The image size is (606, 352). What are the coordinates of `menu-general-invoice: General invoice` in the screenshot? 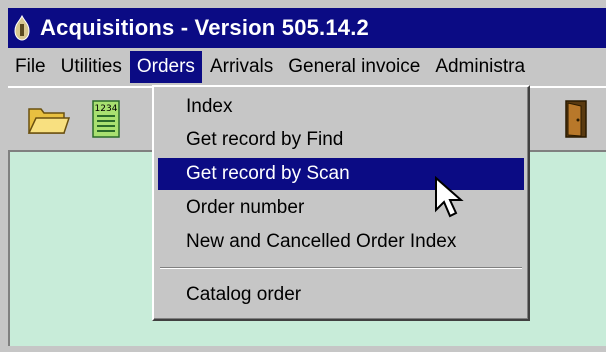 It's located at (354, 67).